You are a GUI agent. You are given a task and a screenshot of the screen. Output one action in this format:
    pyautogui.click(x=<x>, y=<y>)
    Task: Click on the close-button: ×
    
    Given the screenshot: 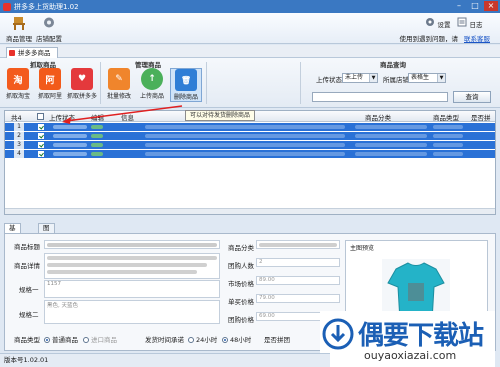 What is the action you would take?
    pyautogui.click(x=491, y=6)
    